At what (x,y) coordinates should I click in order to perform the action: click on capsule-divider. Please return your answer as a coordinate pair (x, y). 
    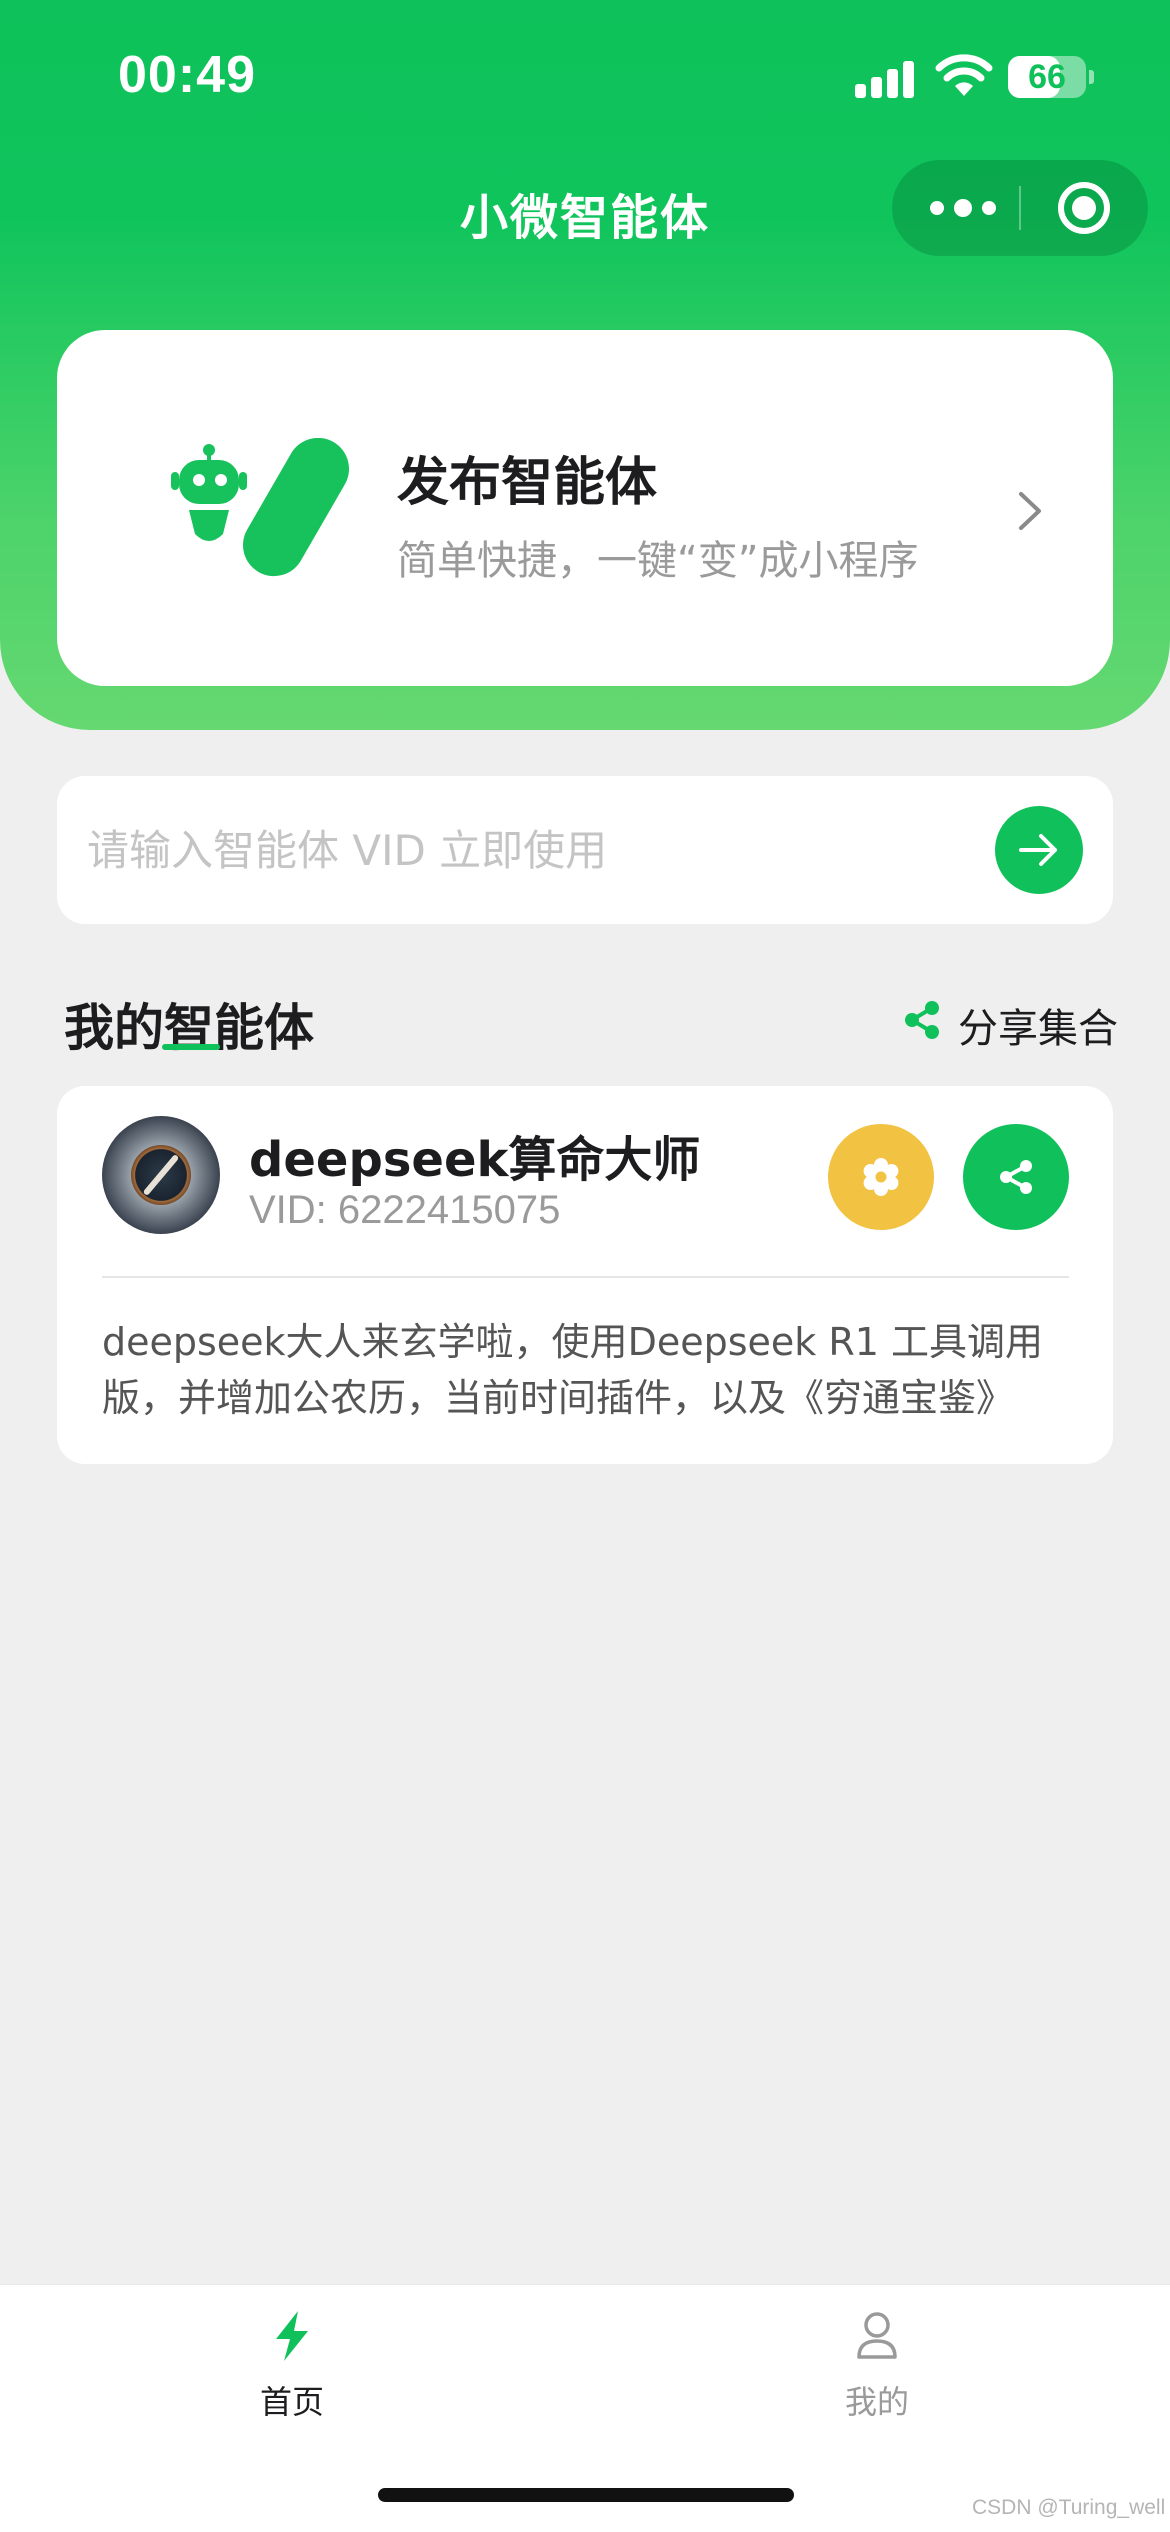
    Looking at the image, I should click on (1020, 208).